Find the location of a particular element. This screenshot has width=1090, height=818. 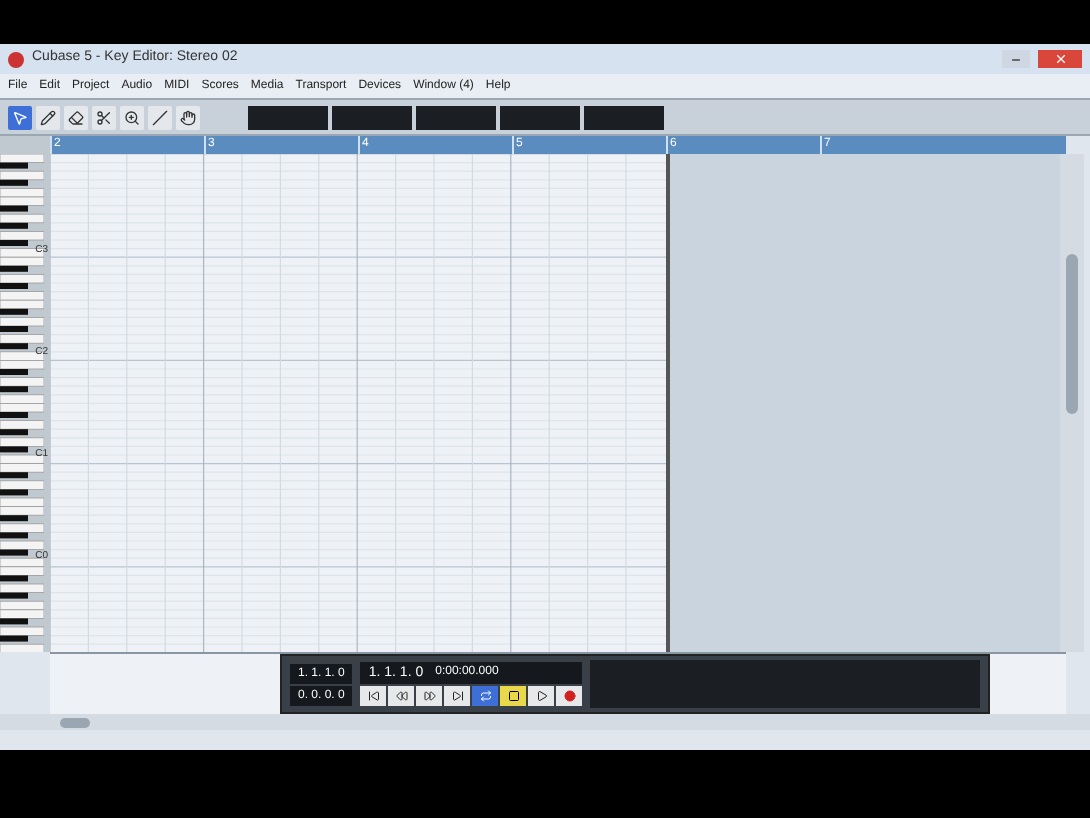

line-icon is located at coordinates (160, 117).